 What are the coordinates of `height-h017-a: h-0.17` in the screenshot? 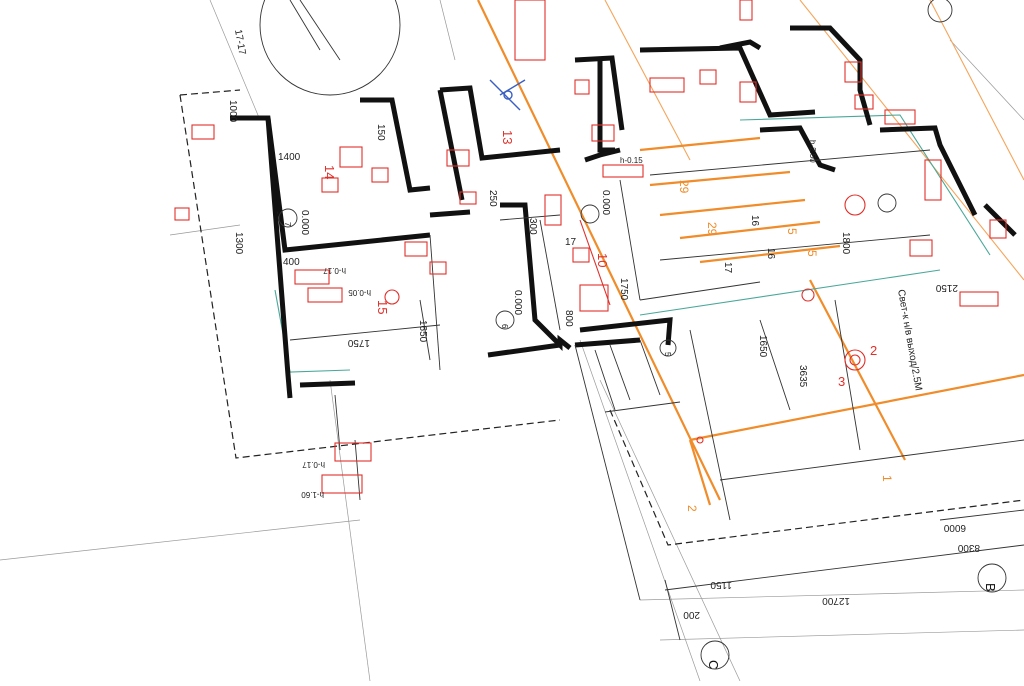 It's located at (313, 464).